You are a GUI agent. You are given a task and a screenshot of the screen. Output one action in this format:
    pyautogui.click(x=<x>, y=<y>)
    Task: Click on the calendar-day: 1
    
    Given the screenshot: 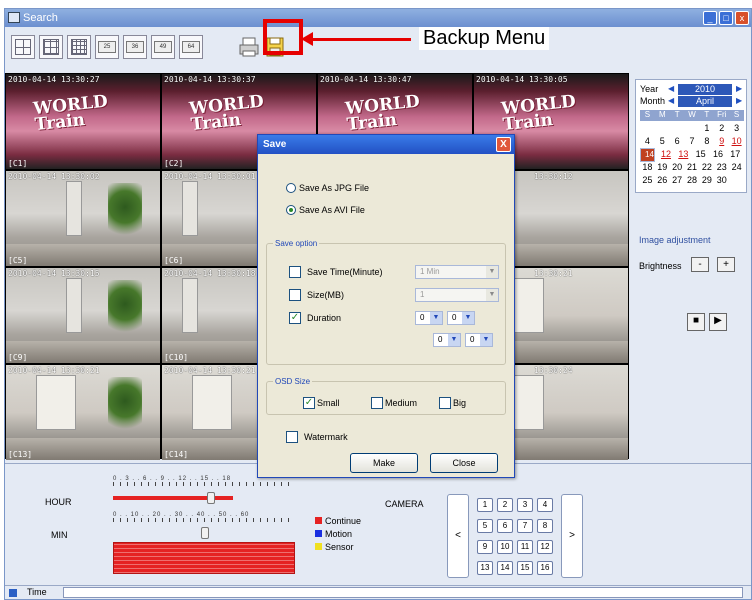 What is the action you would take?
    pyautogui.click(x=706, y=128)
    